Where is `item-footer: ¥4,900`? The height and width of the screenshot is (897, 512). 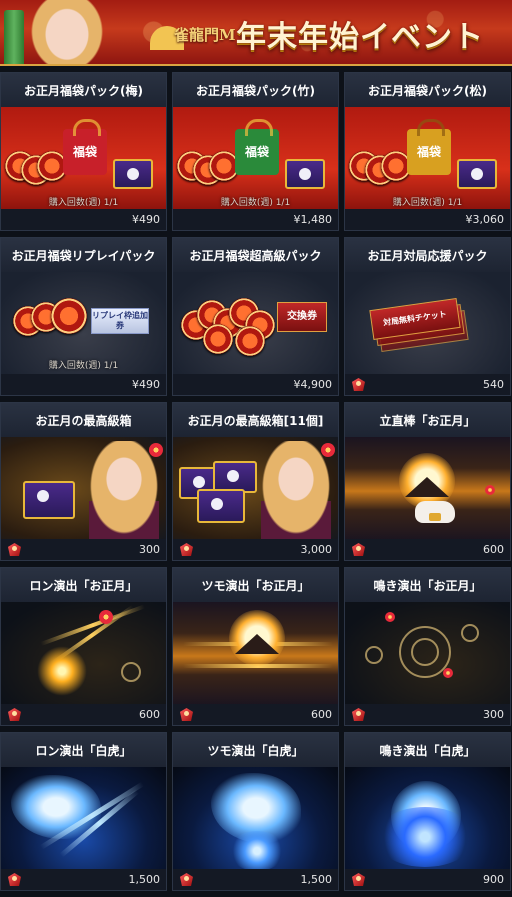
item-footer: ¥4,900 is located at coordinates (255, 384).